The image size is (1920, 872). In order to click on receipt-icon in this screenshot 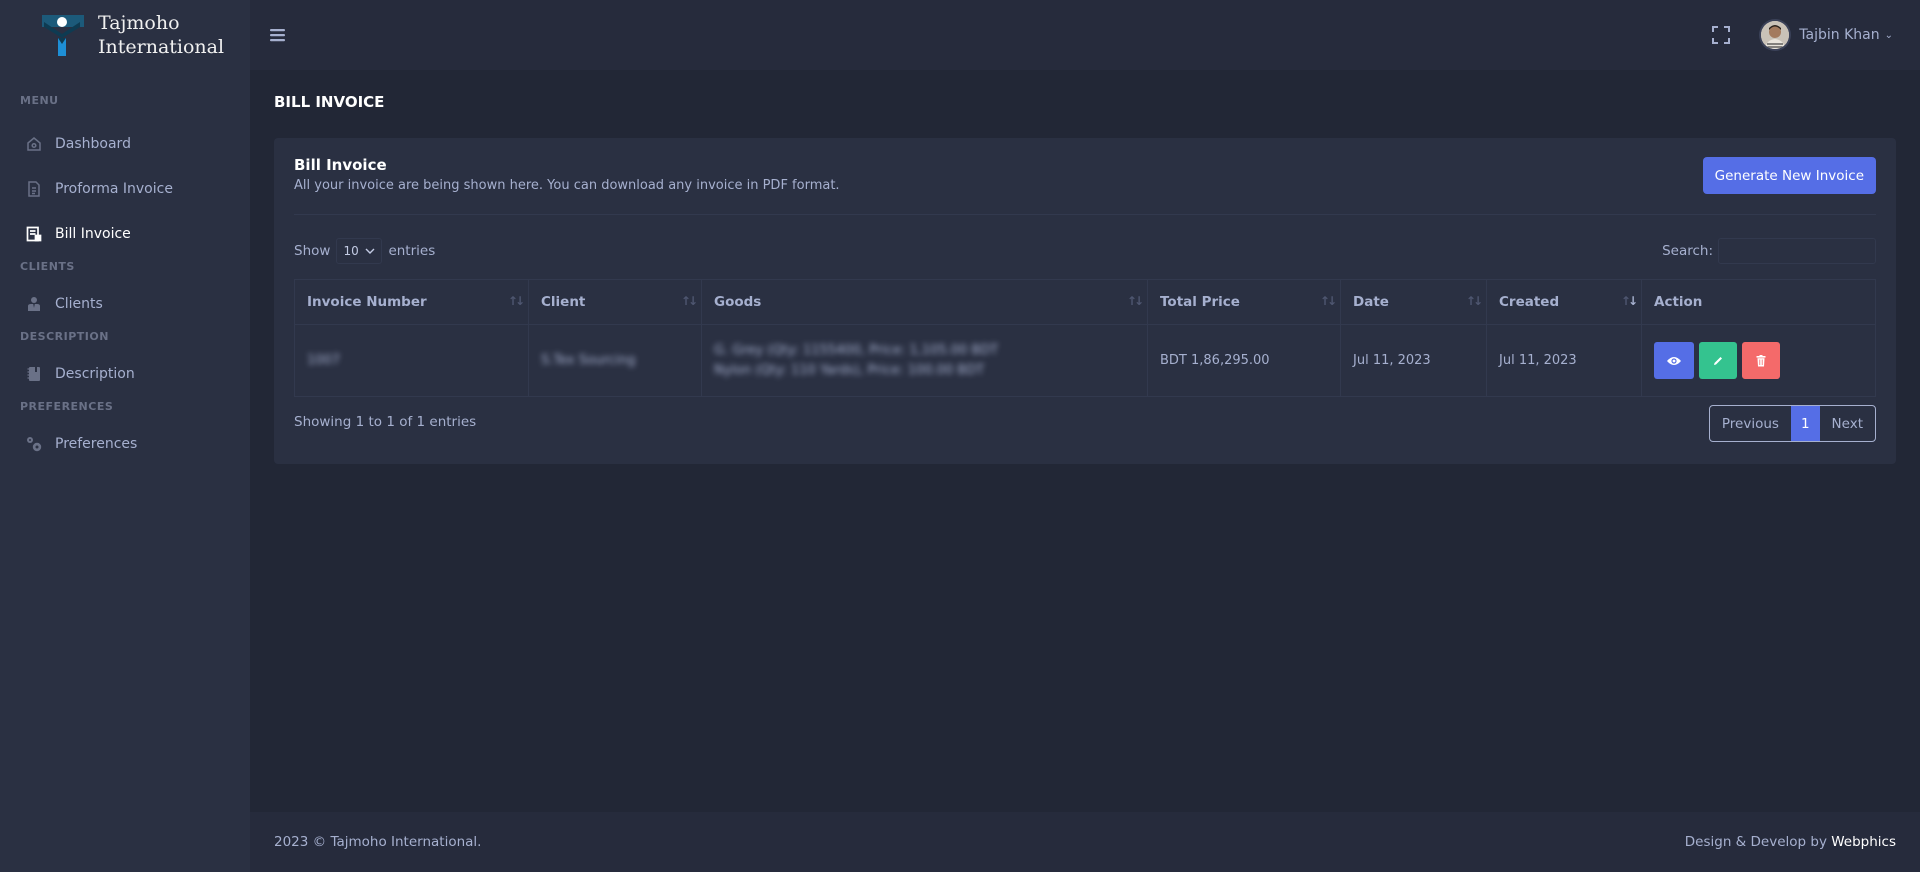, I will do `click(34, 234)`.